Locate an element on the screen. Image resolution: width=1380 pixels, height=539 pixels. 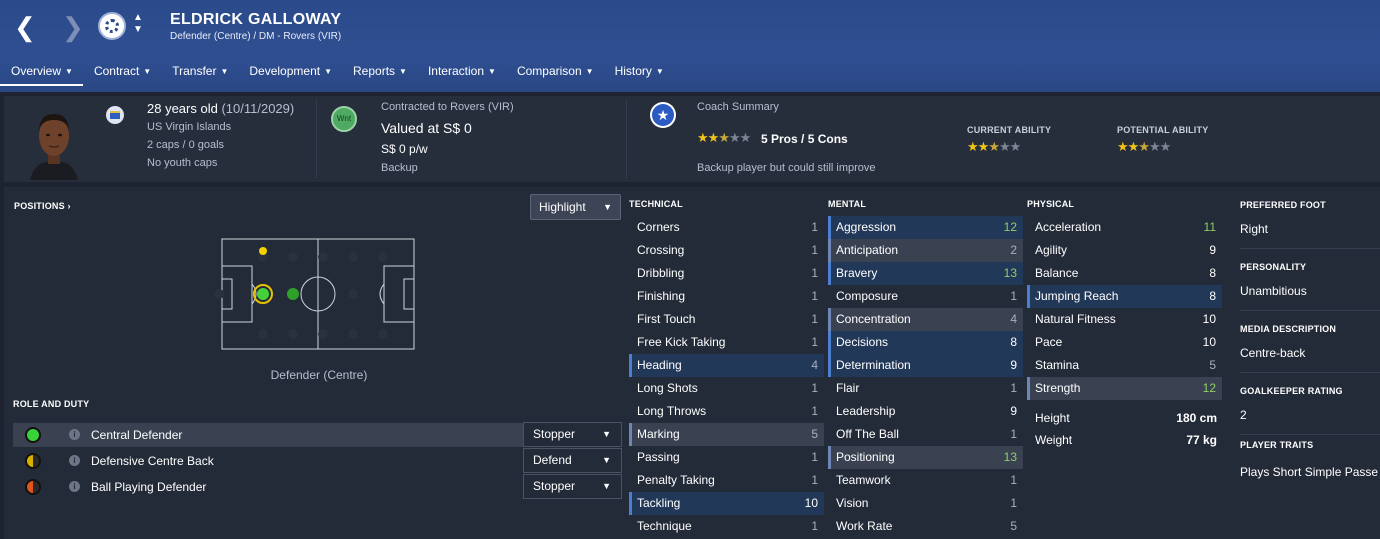
attribute-row: Work Rate 5 is located at coordinates (925, 526).